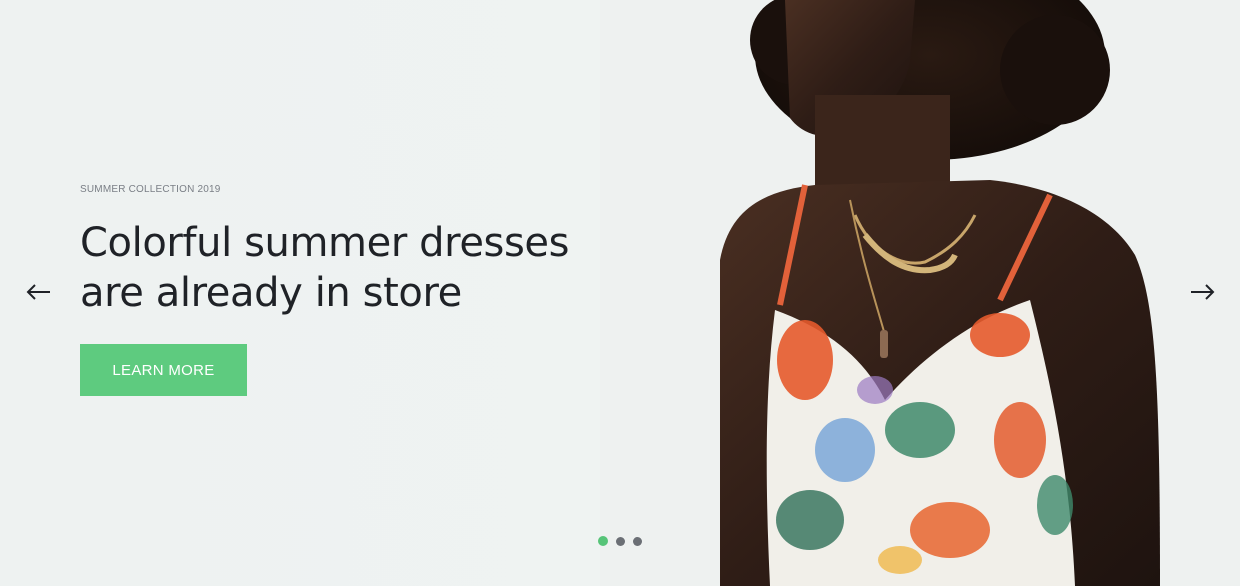  I want to click on next-slide-button, so click(1202, 292).